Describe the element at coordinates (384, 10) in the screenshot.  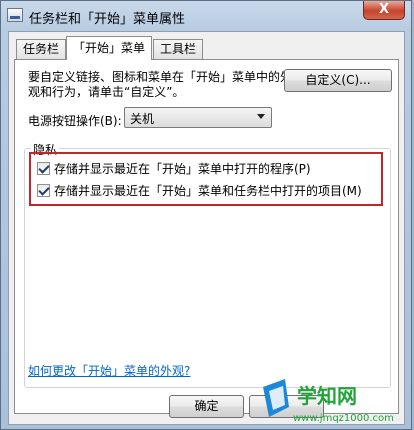
I see `close-button: X` at that location.